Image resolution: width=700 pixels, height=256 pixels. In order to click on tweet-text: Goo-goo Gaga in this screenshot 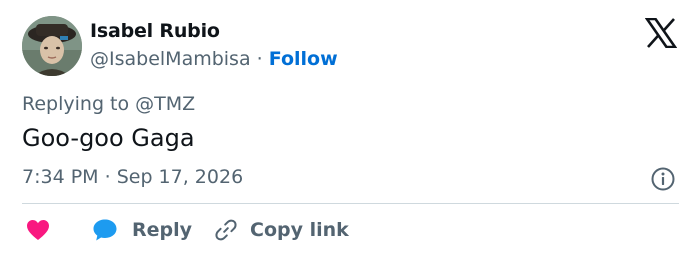, I will do `click(108, 138)`.